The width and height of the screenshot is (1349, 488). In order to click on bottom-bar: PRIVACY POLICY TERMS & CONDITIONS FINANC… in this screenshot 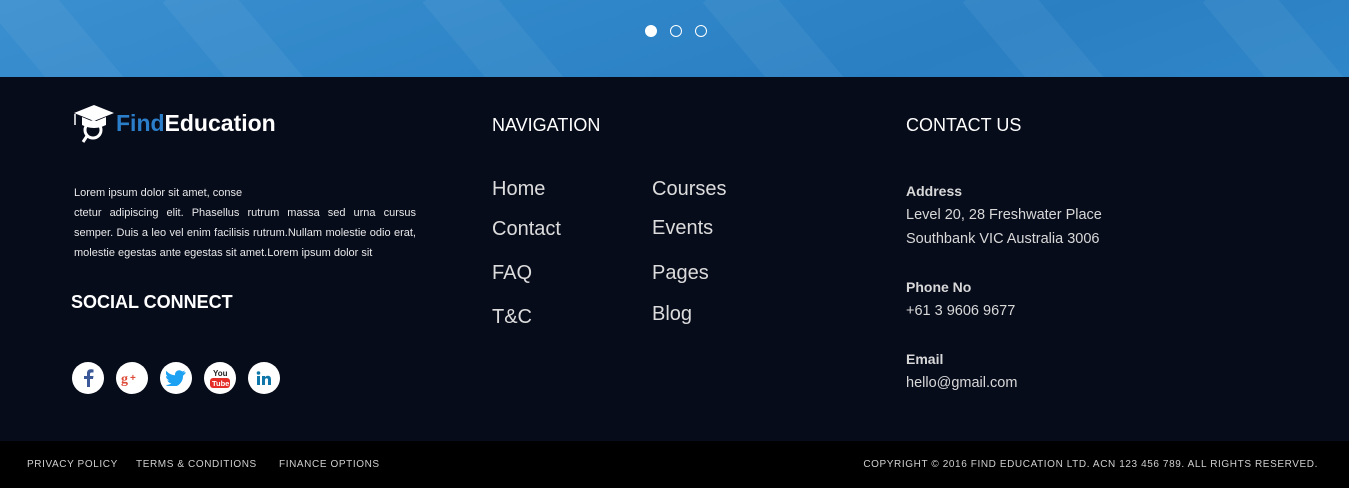, I will do `click(674, 464)`.